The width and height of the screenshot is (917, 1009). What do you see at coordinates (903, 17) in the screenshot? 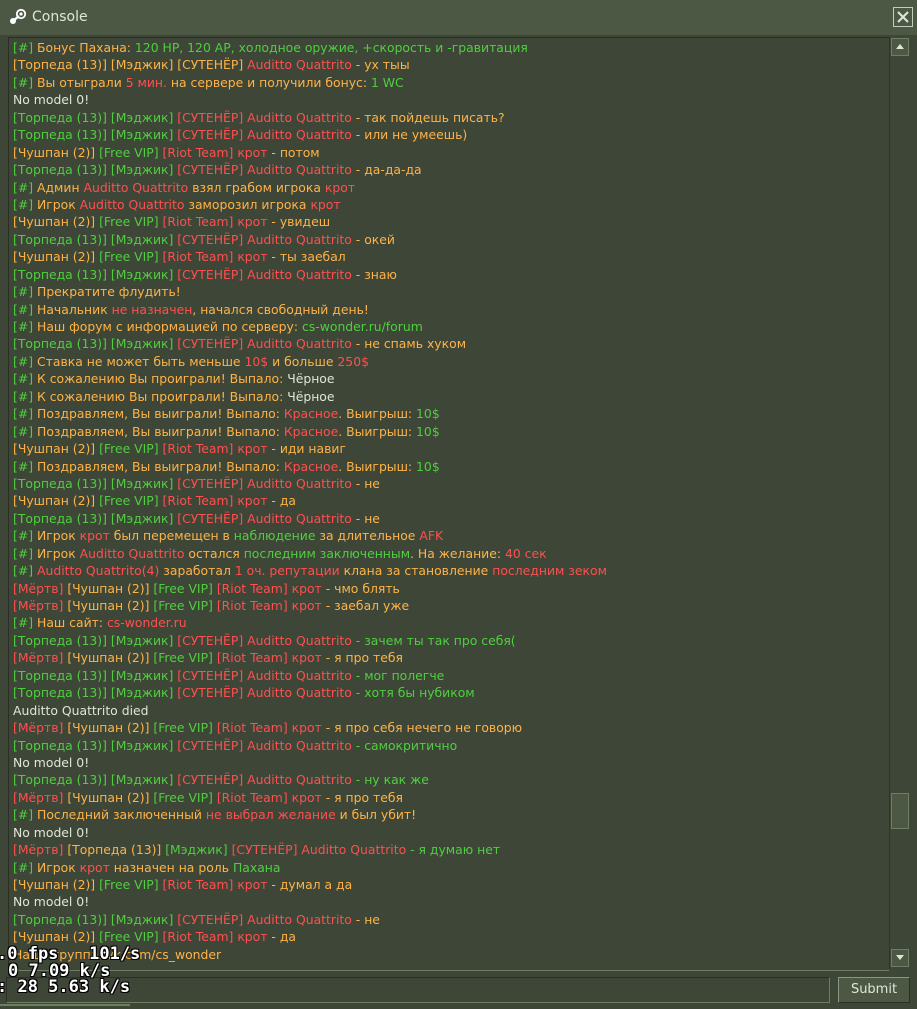
I see `close-button` at bounding box center [903, 17].